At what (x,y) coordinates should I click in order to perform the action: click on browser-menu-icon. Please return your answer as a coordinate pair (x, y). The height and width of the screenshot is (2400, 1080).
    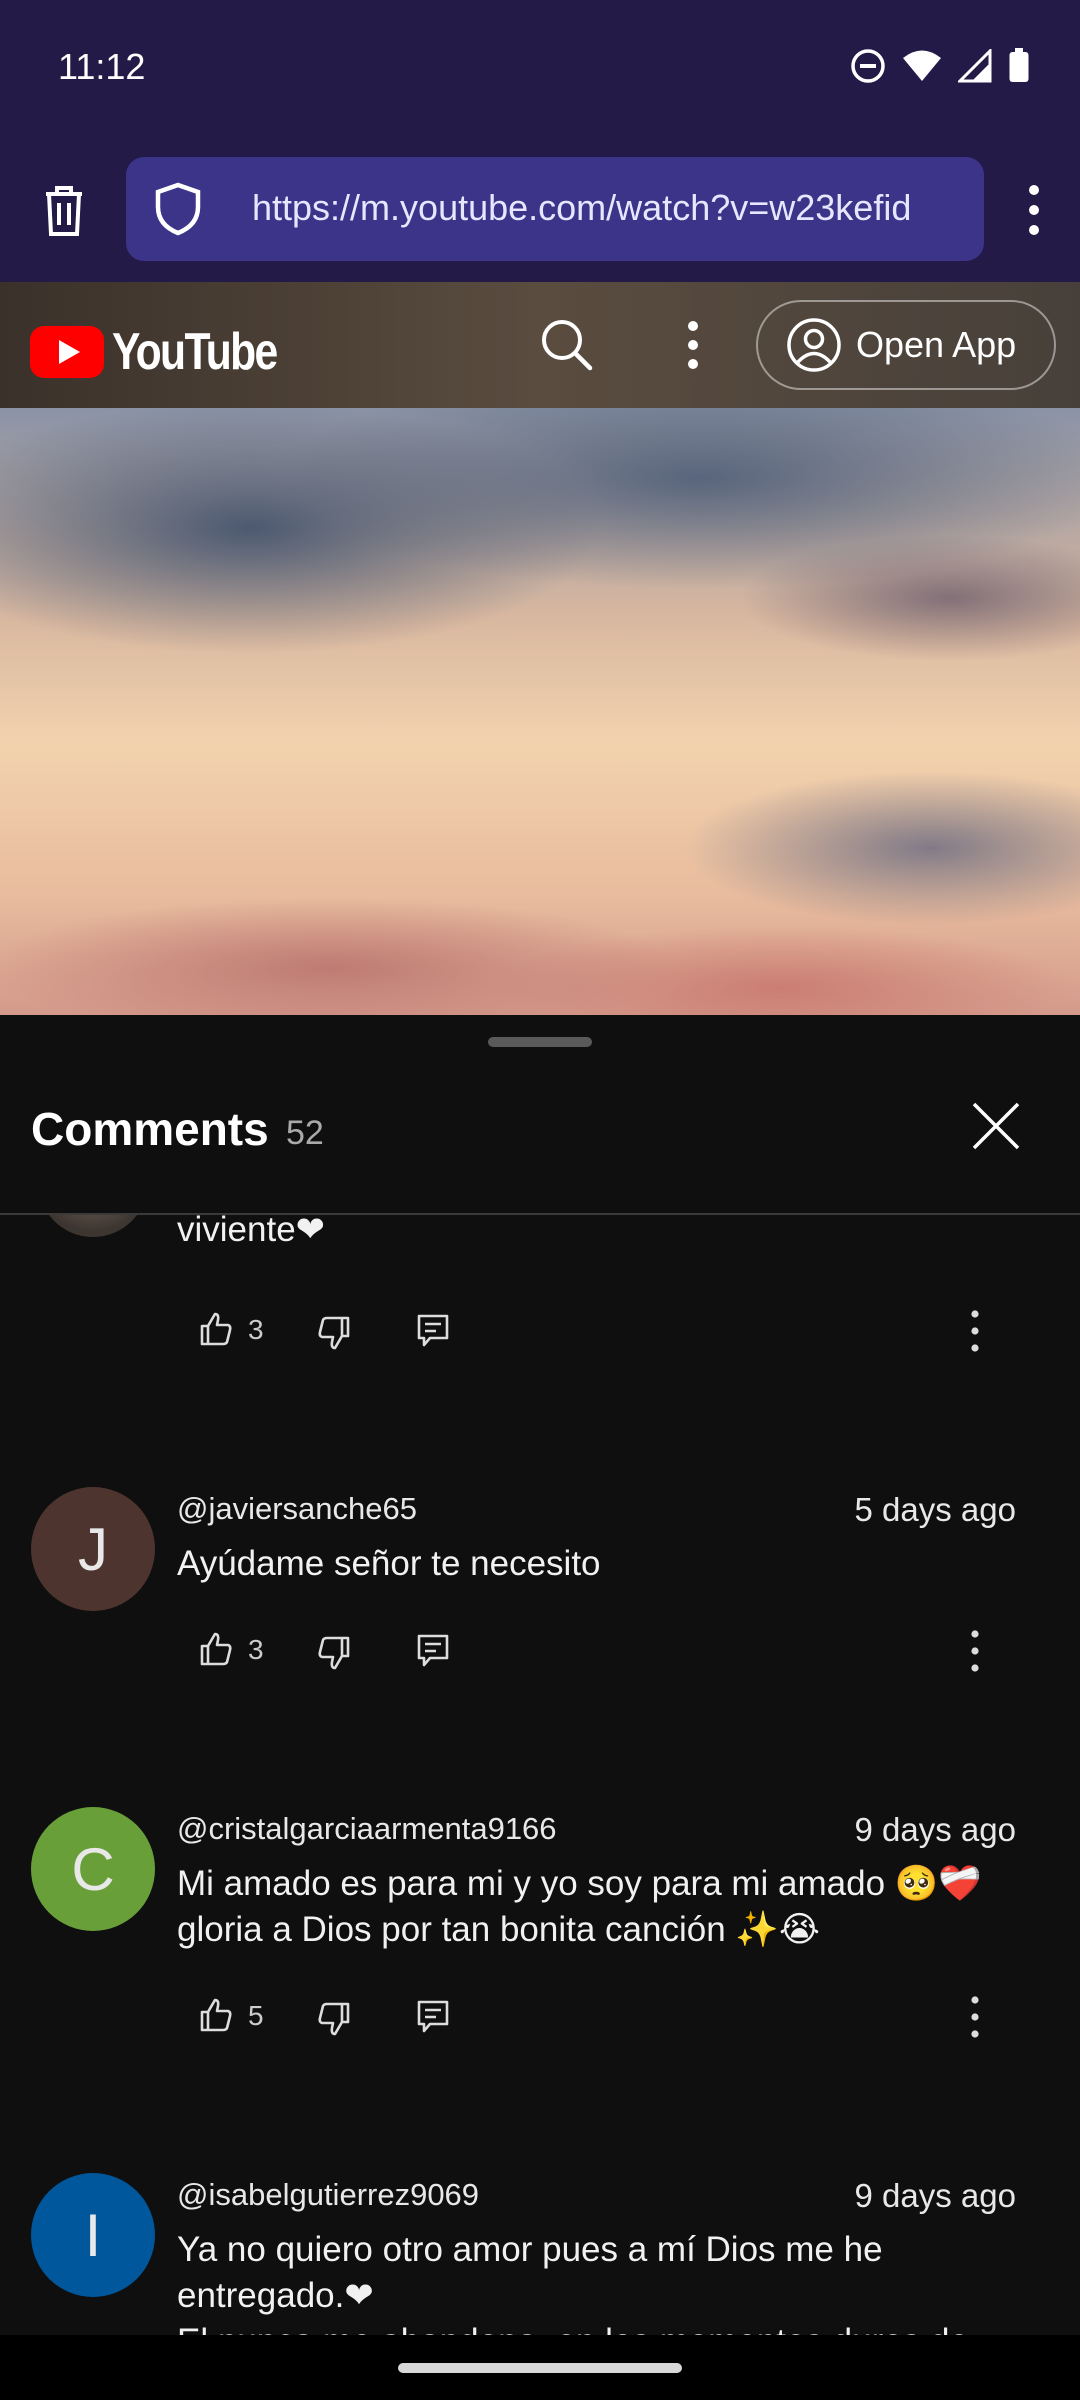
    Looking at the image, I should click on (1034, 210).